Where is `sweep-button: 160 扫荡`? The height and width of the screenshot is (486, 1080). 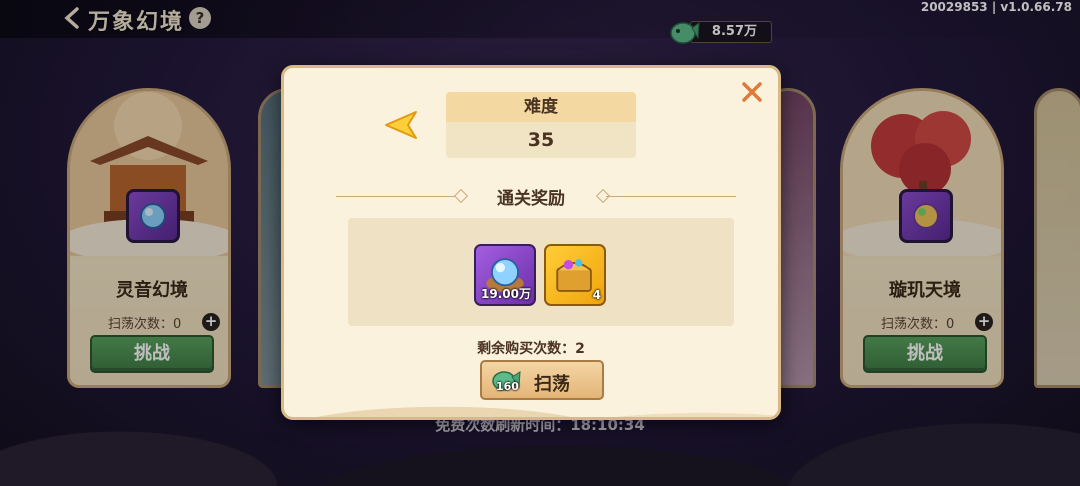 sweep-button: 160 扫荡 is located at coordinates (542, 380).